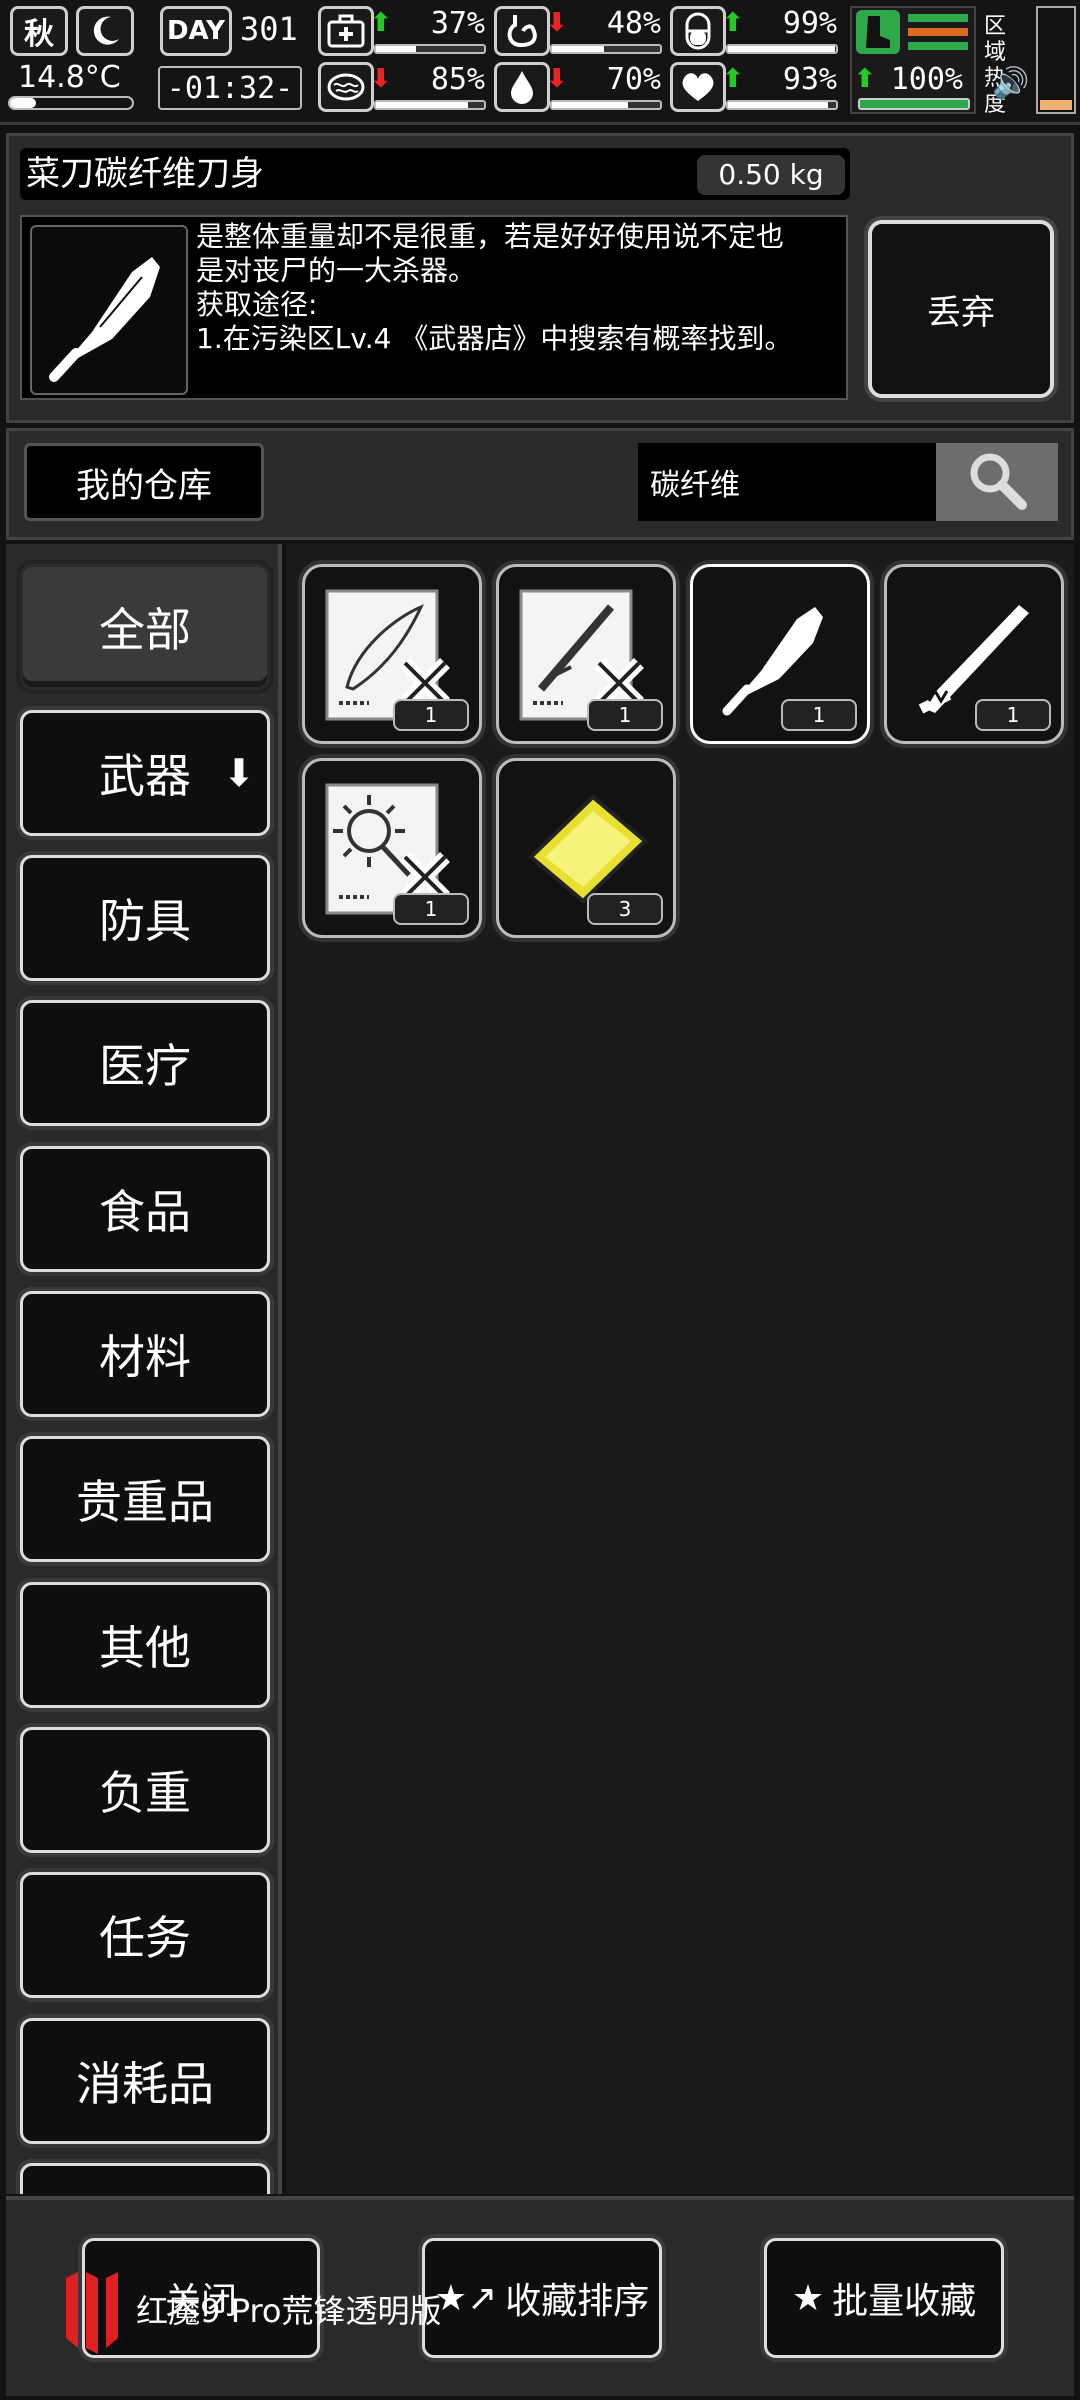  Describe the element at coordinates (145, 1063) in the screenshot. I see `category-medical: 医疗` at that location.